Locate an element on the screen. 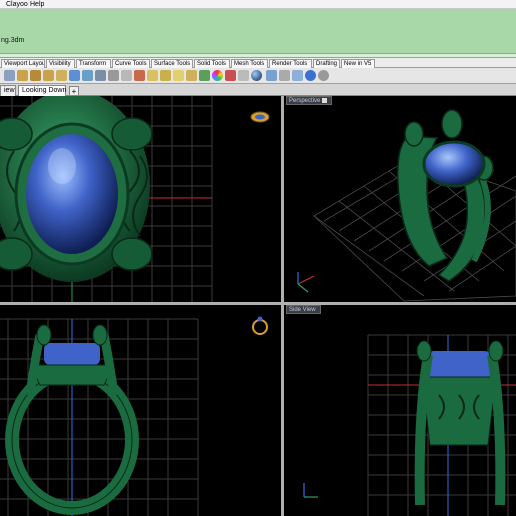 Image resolution: width=516 pixels, height=516 pixels. arrange-icon is located at coordinates (297, 75).